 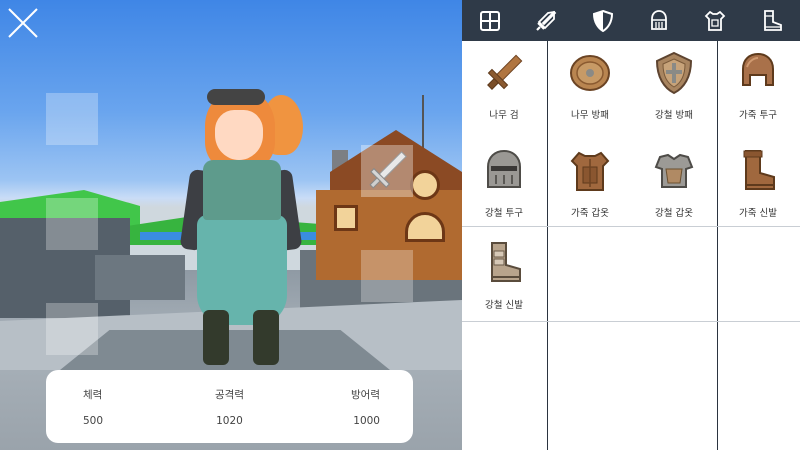 What do you see at coordinates (758, 115) in the screenshot?
I see `item-name: 가죽 투구` at bounding box center [758, 115].